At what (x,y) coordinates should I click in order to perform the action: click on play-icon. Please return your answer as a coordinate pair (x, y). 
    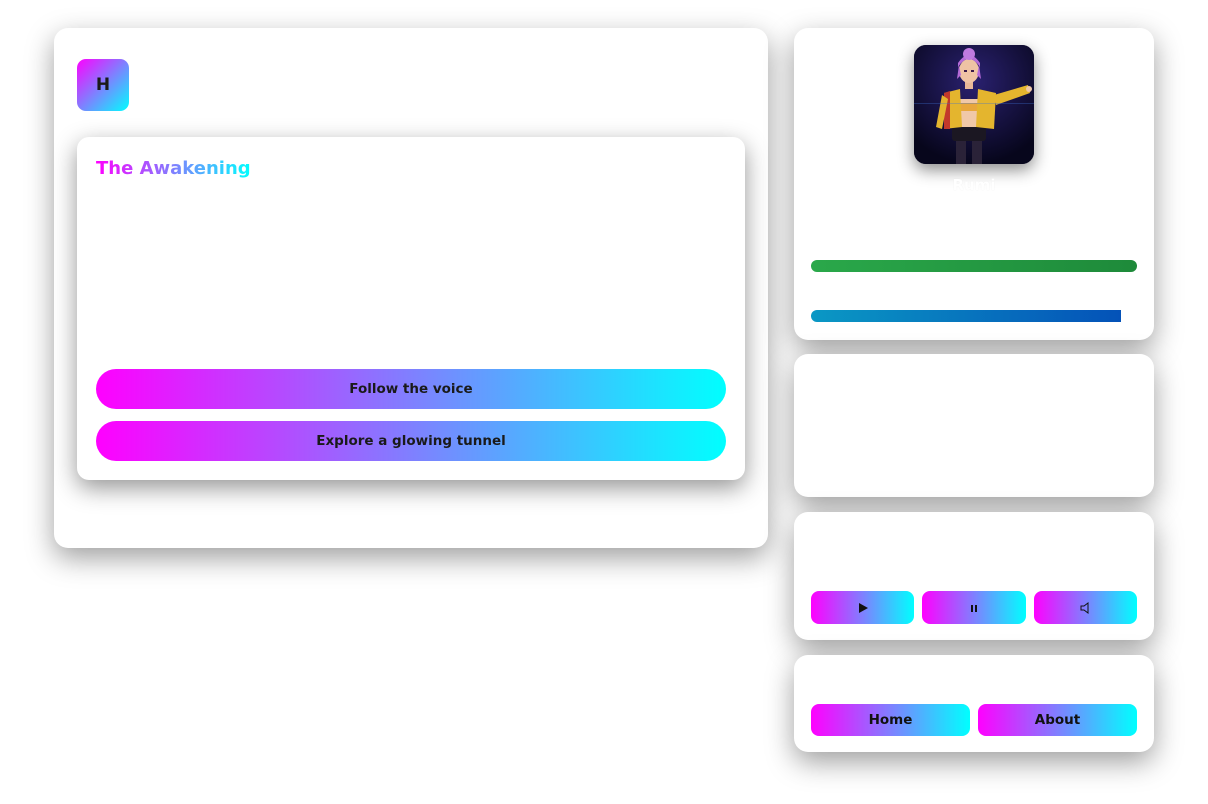
    Looking at the image, I should click on (863, 607).